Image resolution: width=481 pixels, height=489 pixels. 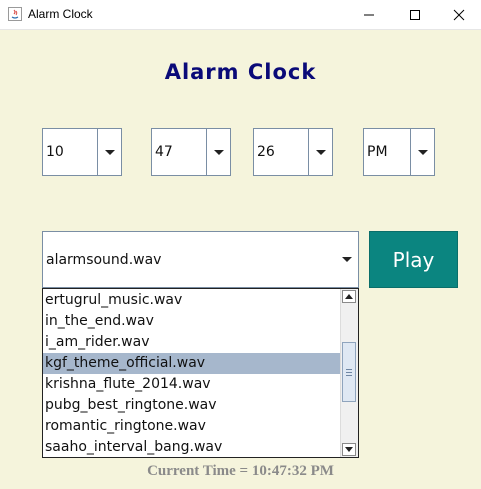 I want to click on minute-dropdown-button, so click(x=218, y=152).